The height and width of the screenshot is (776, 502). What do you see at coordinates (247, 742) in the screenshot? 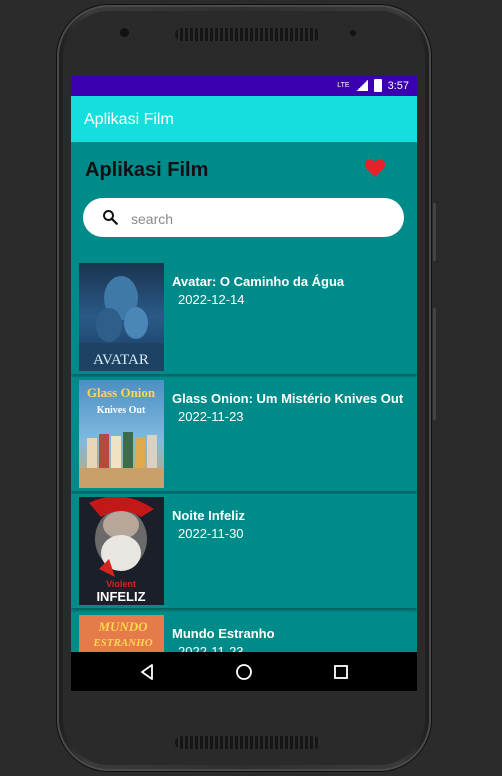
I see `bottom-speaker` at bounding box center [247, 742].